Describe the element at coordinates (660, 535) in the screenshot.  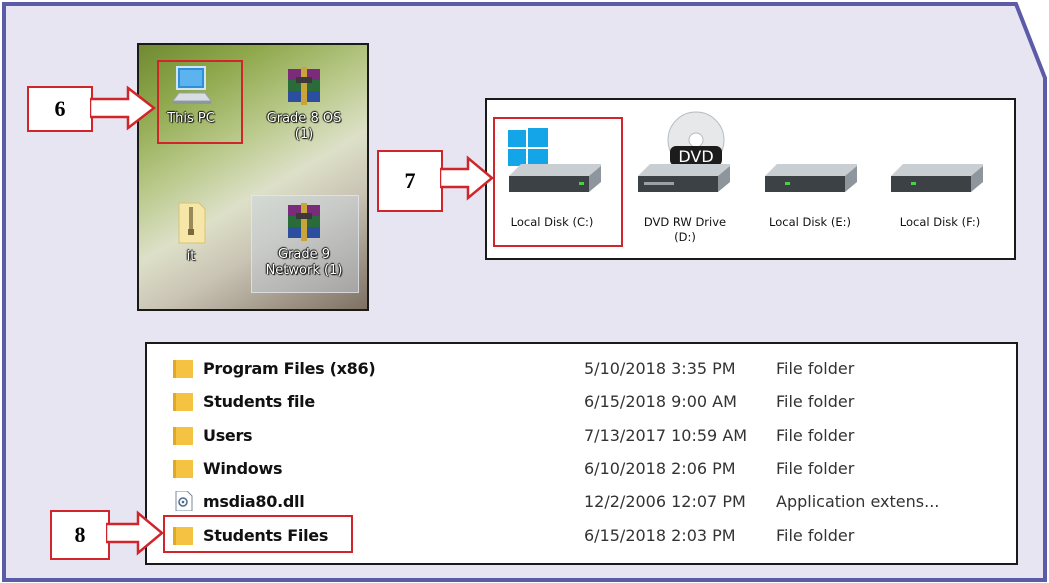
I see `file-date: 6/15/2018 2:03 PM` at that location.